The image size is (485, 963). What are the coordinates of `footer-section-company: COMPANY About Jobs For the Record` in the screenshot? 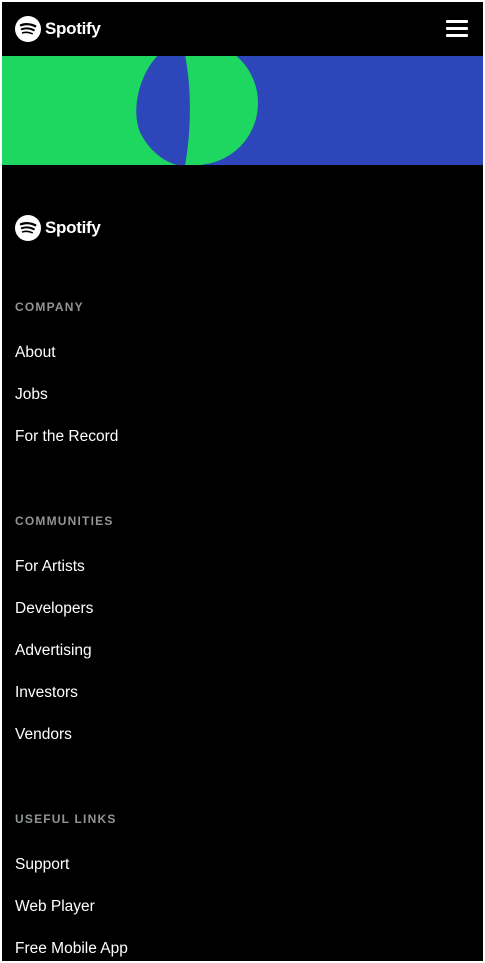 It's located at (165, 373).